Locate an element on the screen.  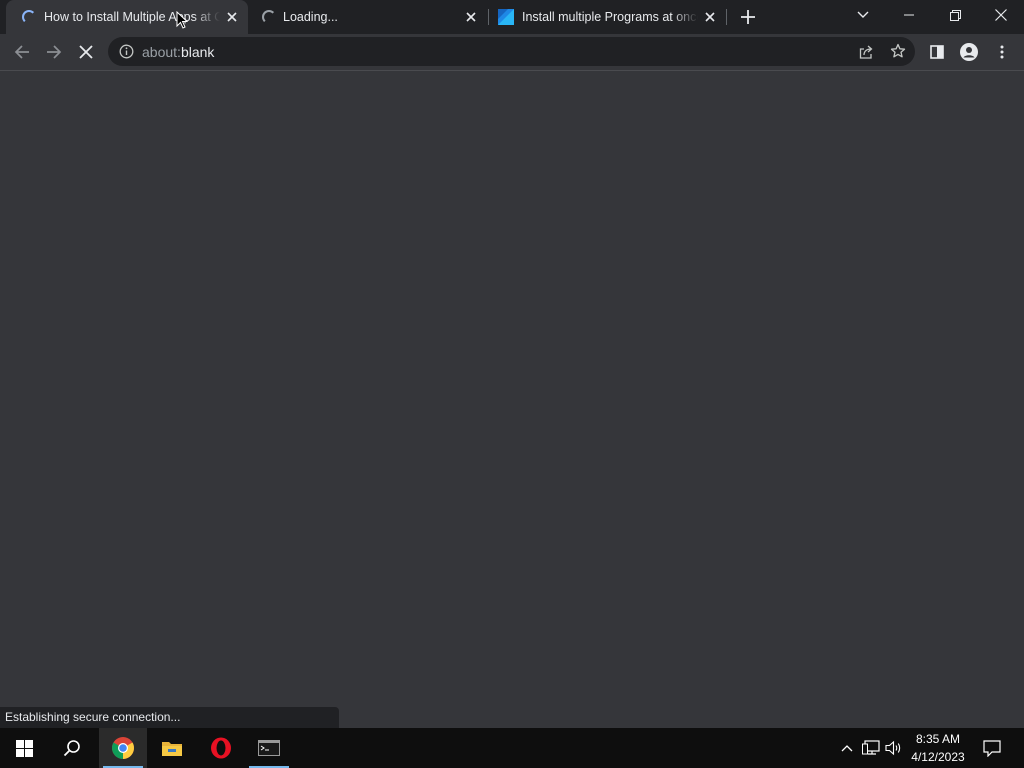
network-icon is located at coordinates (871, 748).